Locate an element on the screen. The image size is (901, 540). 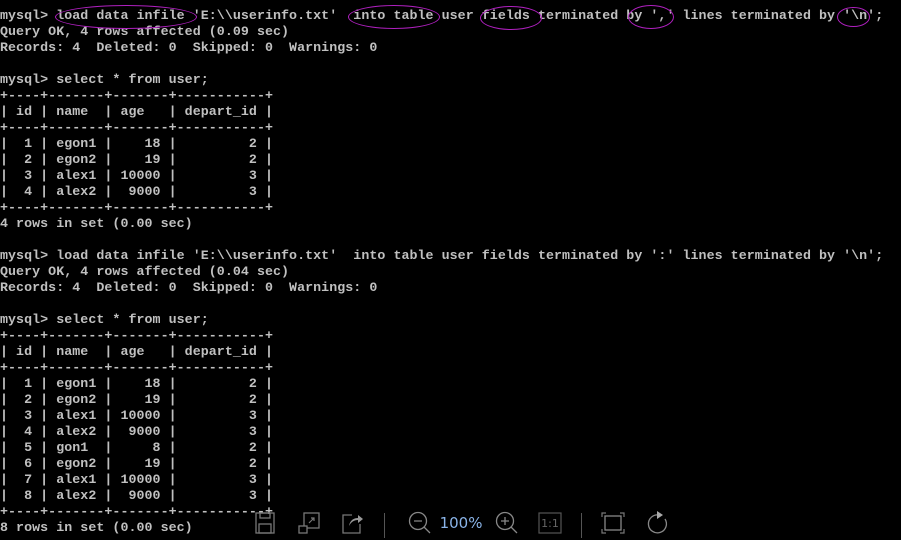
terminal-line: | 5 | gon1 | 8 | 2 | is located at coordinates (137, 447).